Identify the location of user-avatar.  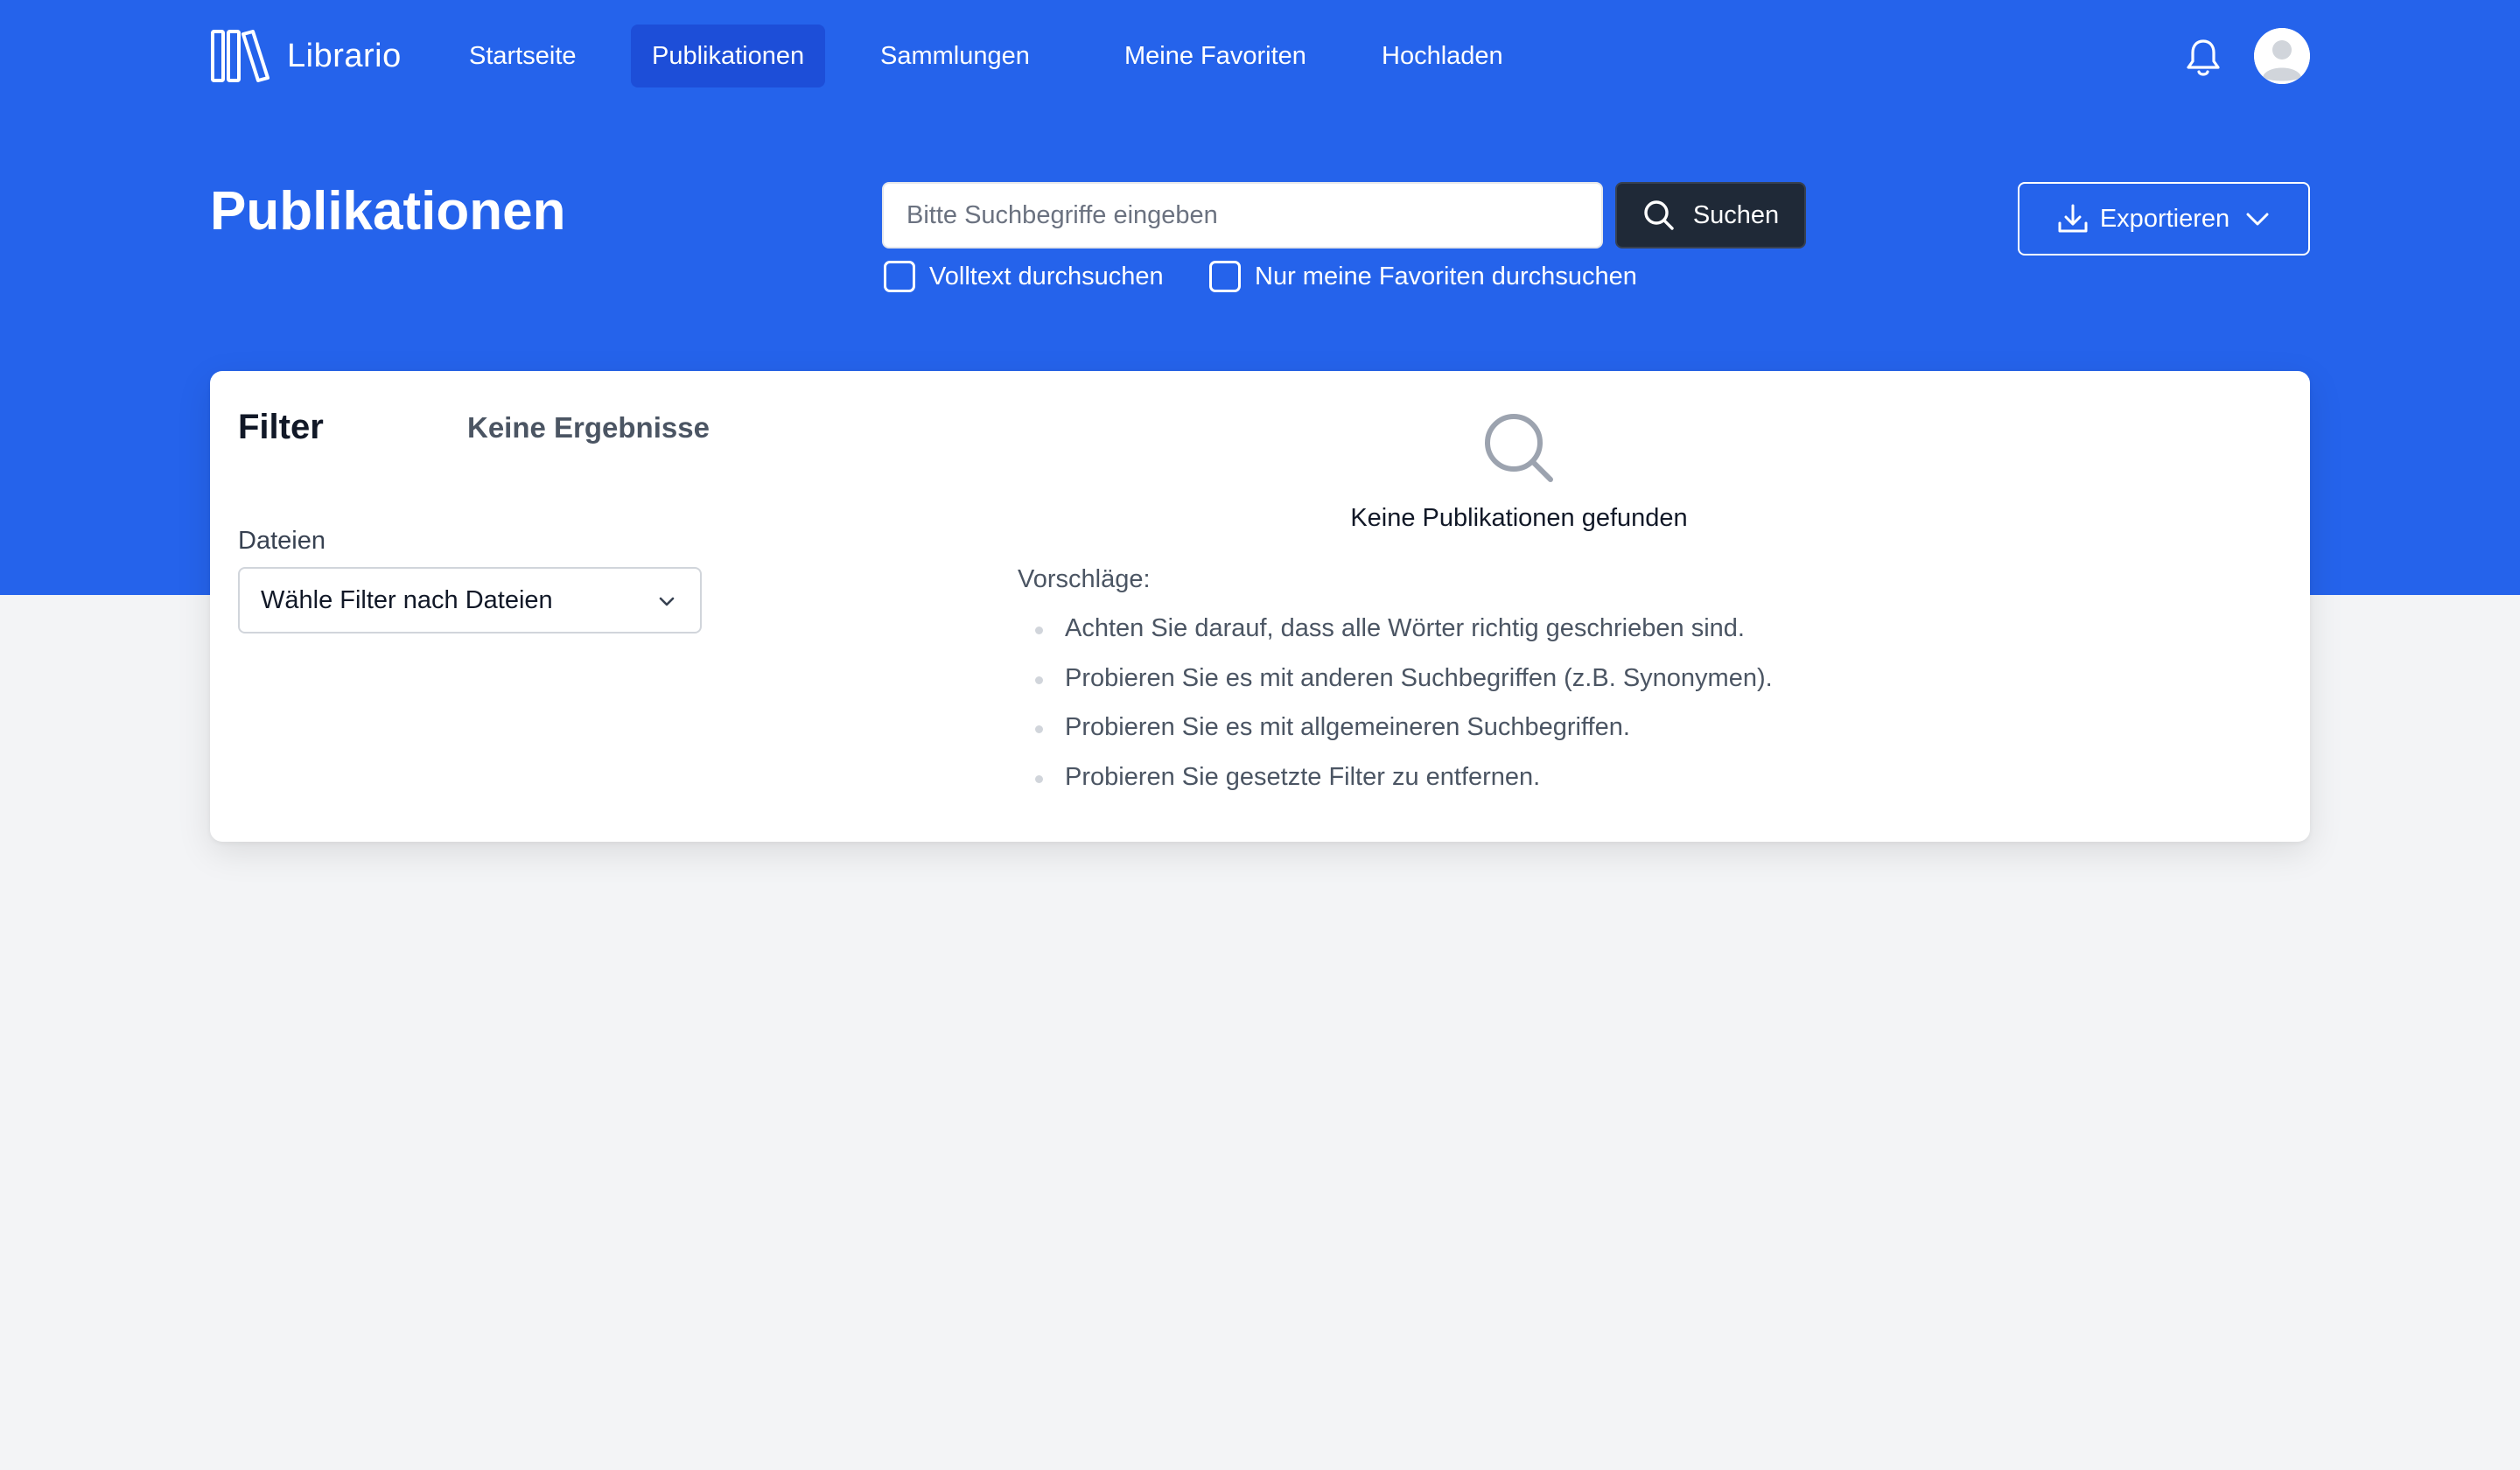
(2282, 56).